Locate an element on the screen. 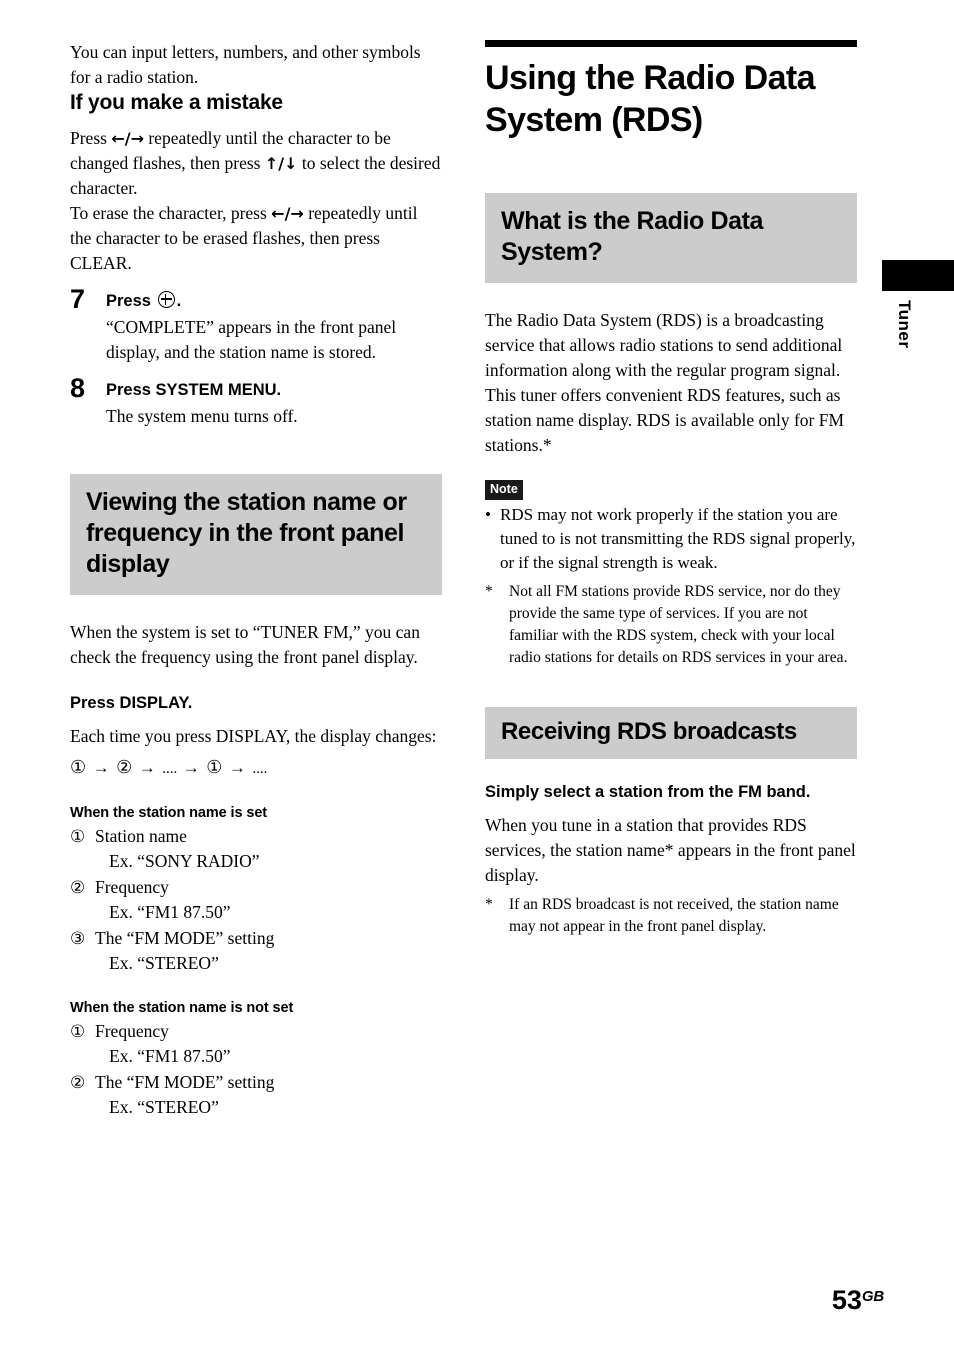 The width and height of the screenshot is (954, 1352). right-arrow-icon-4: → is located at coordinates (237, 767).